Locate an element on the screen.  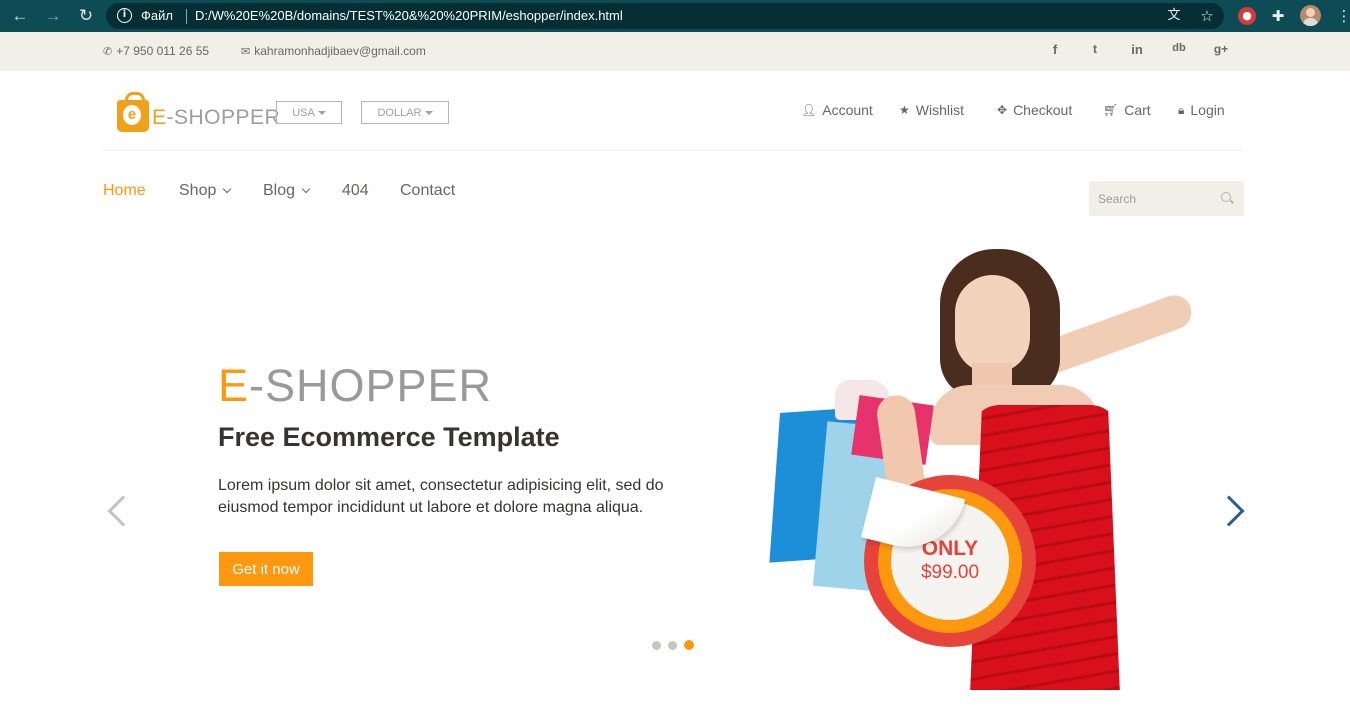
google-plus-icon: g+ is located at coordinates (1221, 49).